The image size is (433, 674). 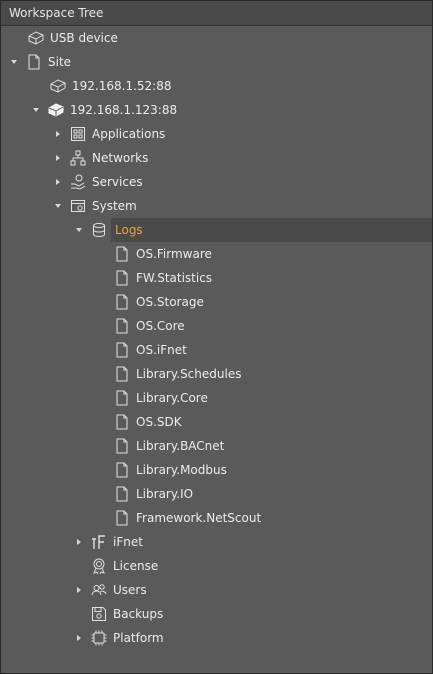 What do you see at coordinates (159, 422) in the screenshot?
I see `log-item-label: OS.SDK` at bounding box center [159, 422].